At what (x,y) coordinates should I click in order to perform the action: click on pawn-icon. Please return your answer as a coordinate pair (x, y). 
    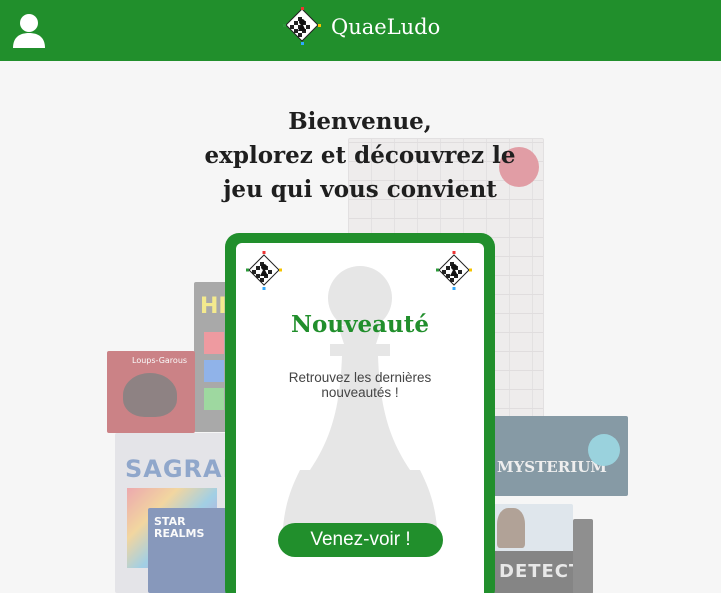
    Looking at the image, I should click on (360, 408).